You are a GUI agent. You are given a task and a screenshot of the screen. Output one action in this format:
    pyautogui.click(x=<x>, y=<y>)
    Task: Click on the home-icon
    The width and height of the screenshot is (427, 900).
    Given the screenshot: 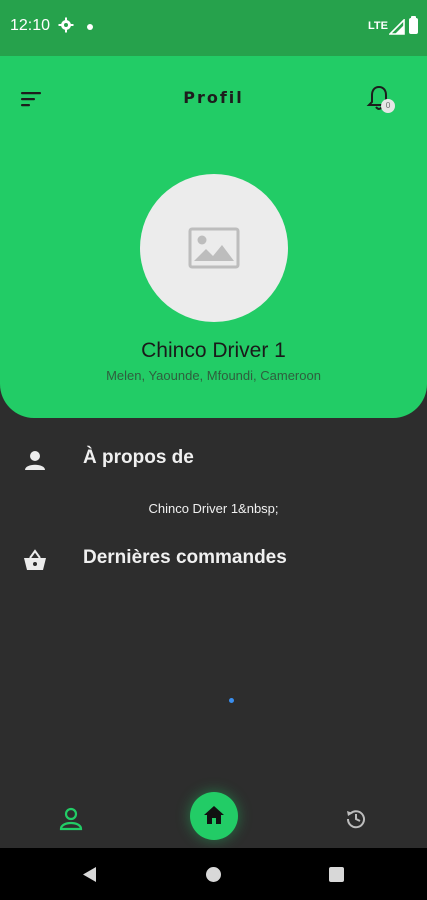 What is the action you would take?
    pyautogui.click(x=214, y=815)
    